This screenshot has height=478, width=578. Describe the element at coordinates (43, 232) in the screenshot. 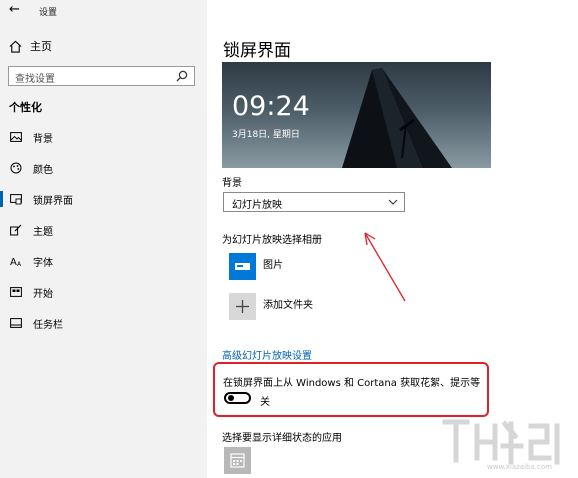

I see `sidebar-item-label: 主题` at that location.